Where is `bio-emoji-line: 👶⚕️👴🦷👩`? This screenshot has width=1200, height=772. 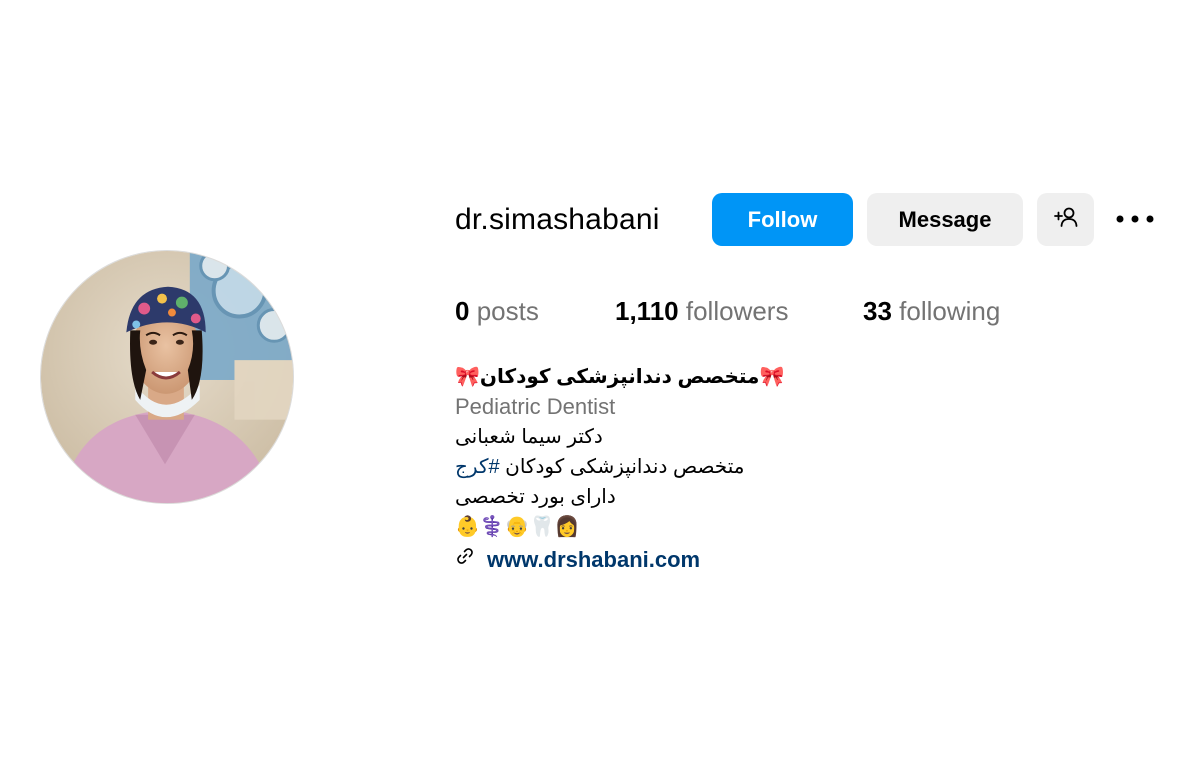
bio-emoji-line: 👶⚕️👴🦷👩 is located at coordinates (517, 527).